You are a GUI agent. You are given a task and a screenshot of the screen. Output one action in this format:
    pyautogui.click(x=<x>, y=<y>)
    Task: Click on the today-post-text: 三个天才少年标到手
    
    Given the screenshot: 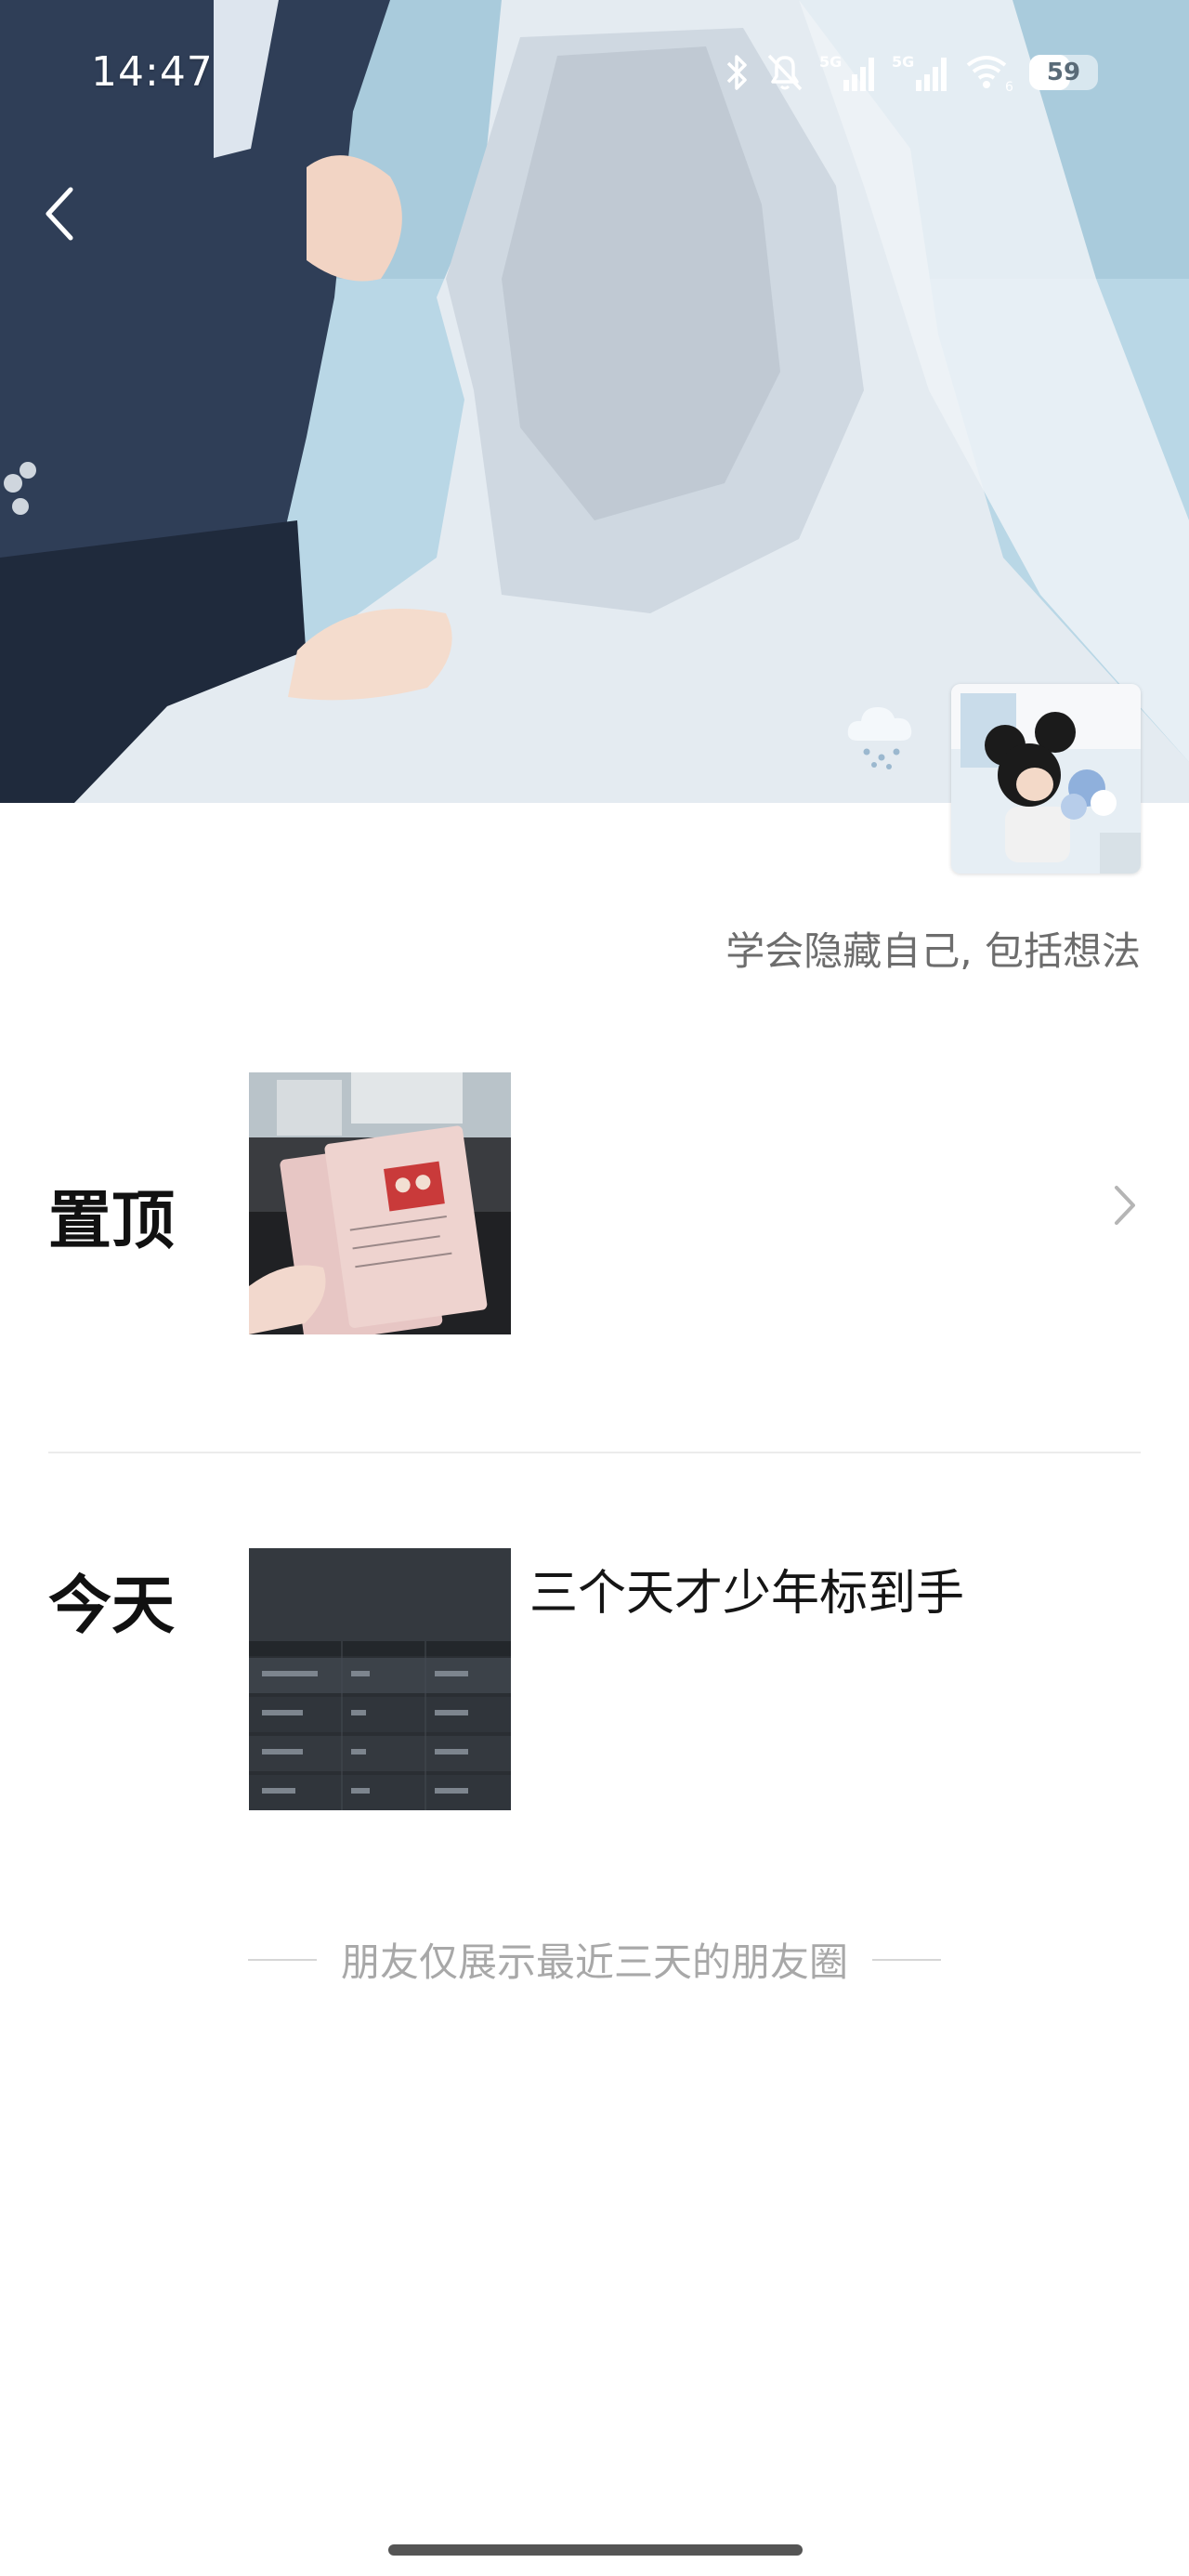 What is the action you would take?
    pyautogui.click(x=746, y=1588)
    